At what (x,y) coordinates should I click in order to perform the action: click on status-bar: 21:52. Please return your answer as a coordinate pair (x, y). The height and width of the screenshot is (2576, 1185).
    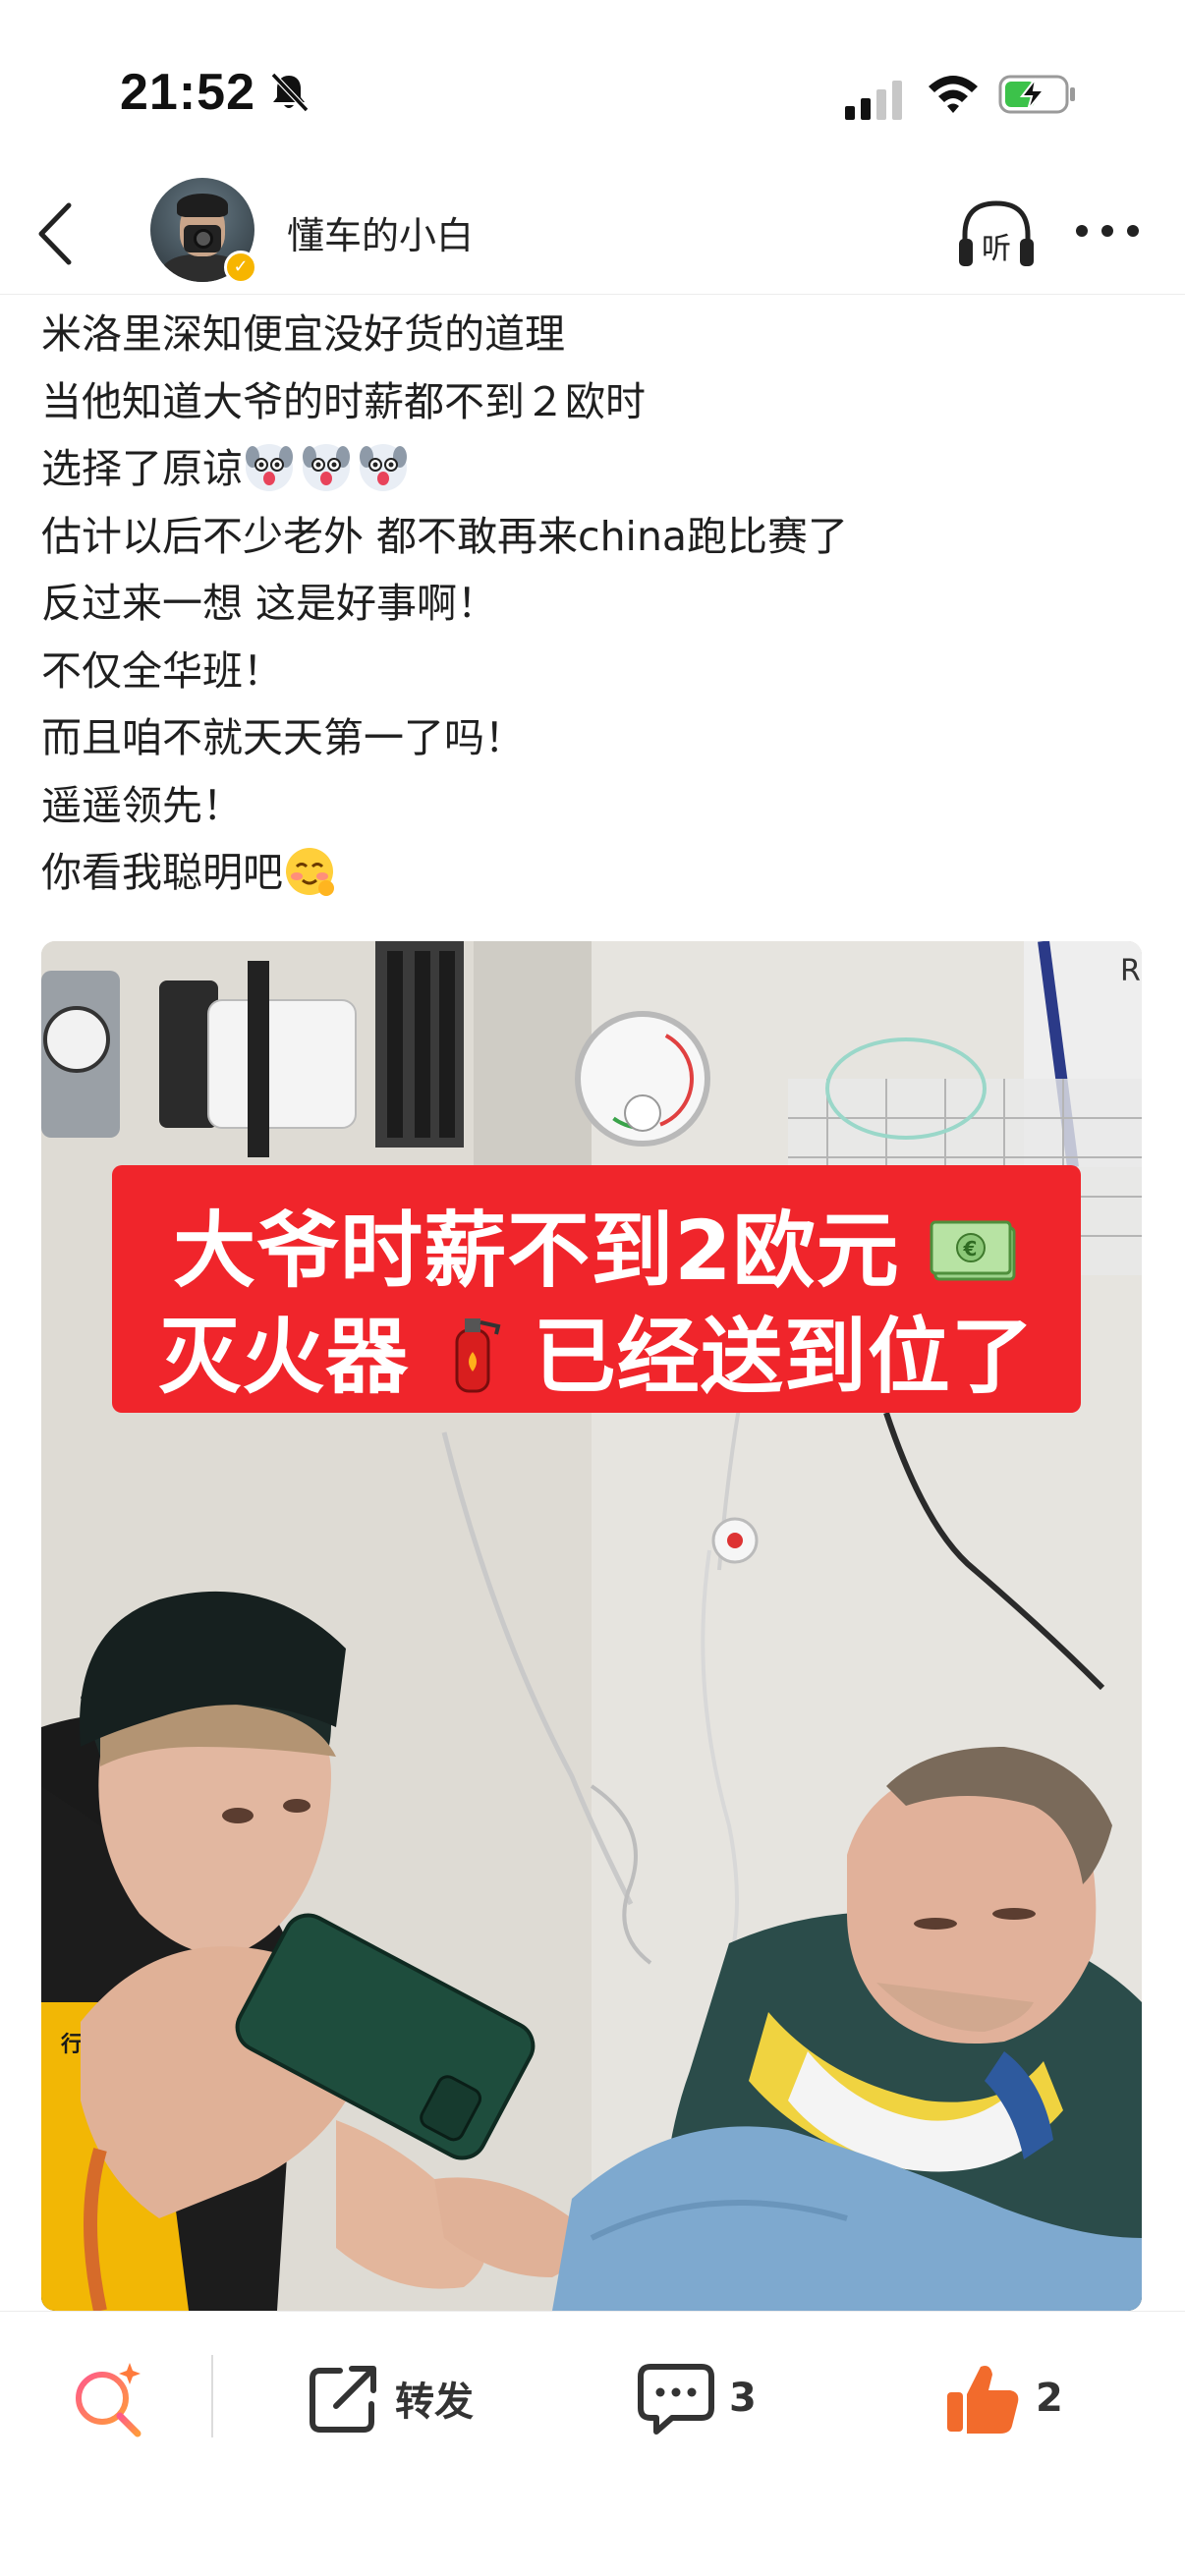
    Looking at the image, I should click on (592, 86).